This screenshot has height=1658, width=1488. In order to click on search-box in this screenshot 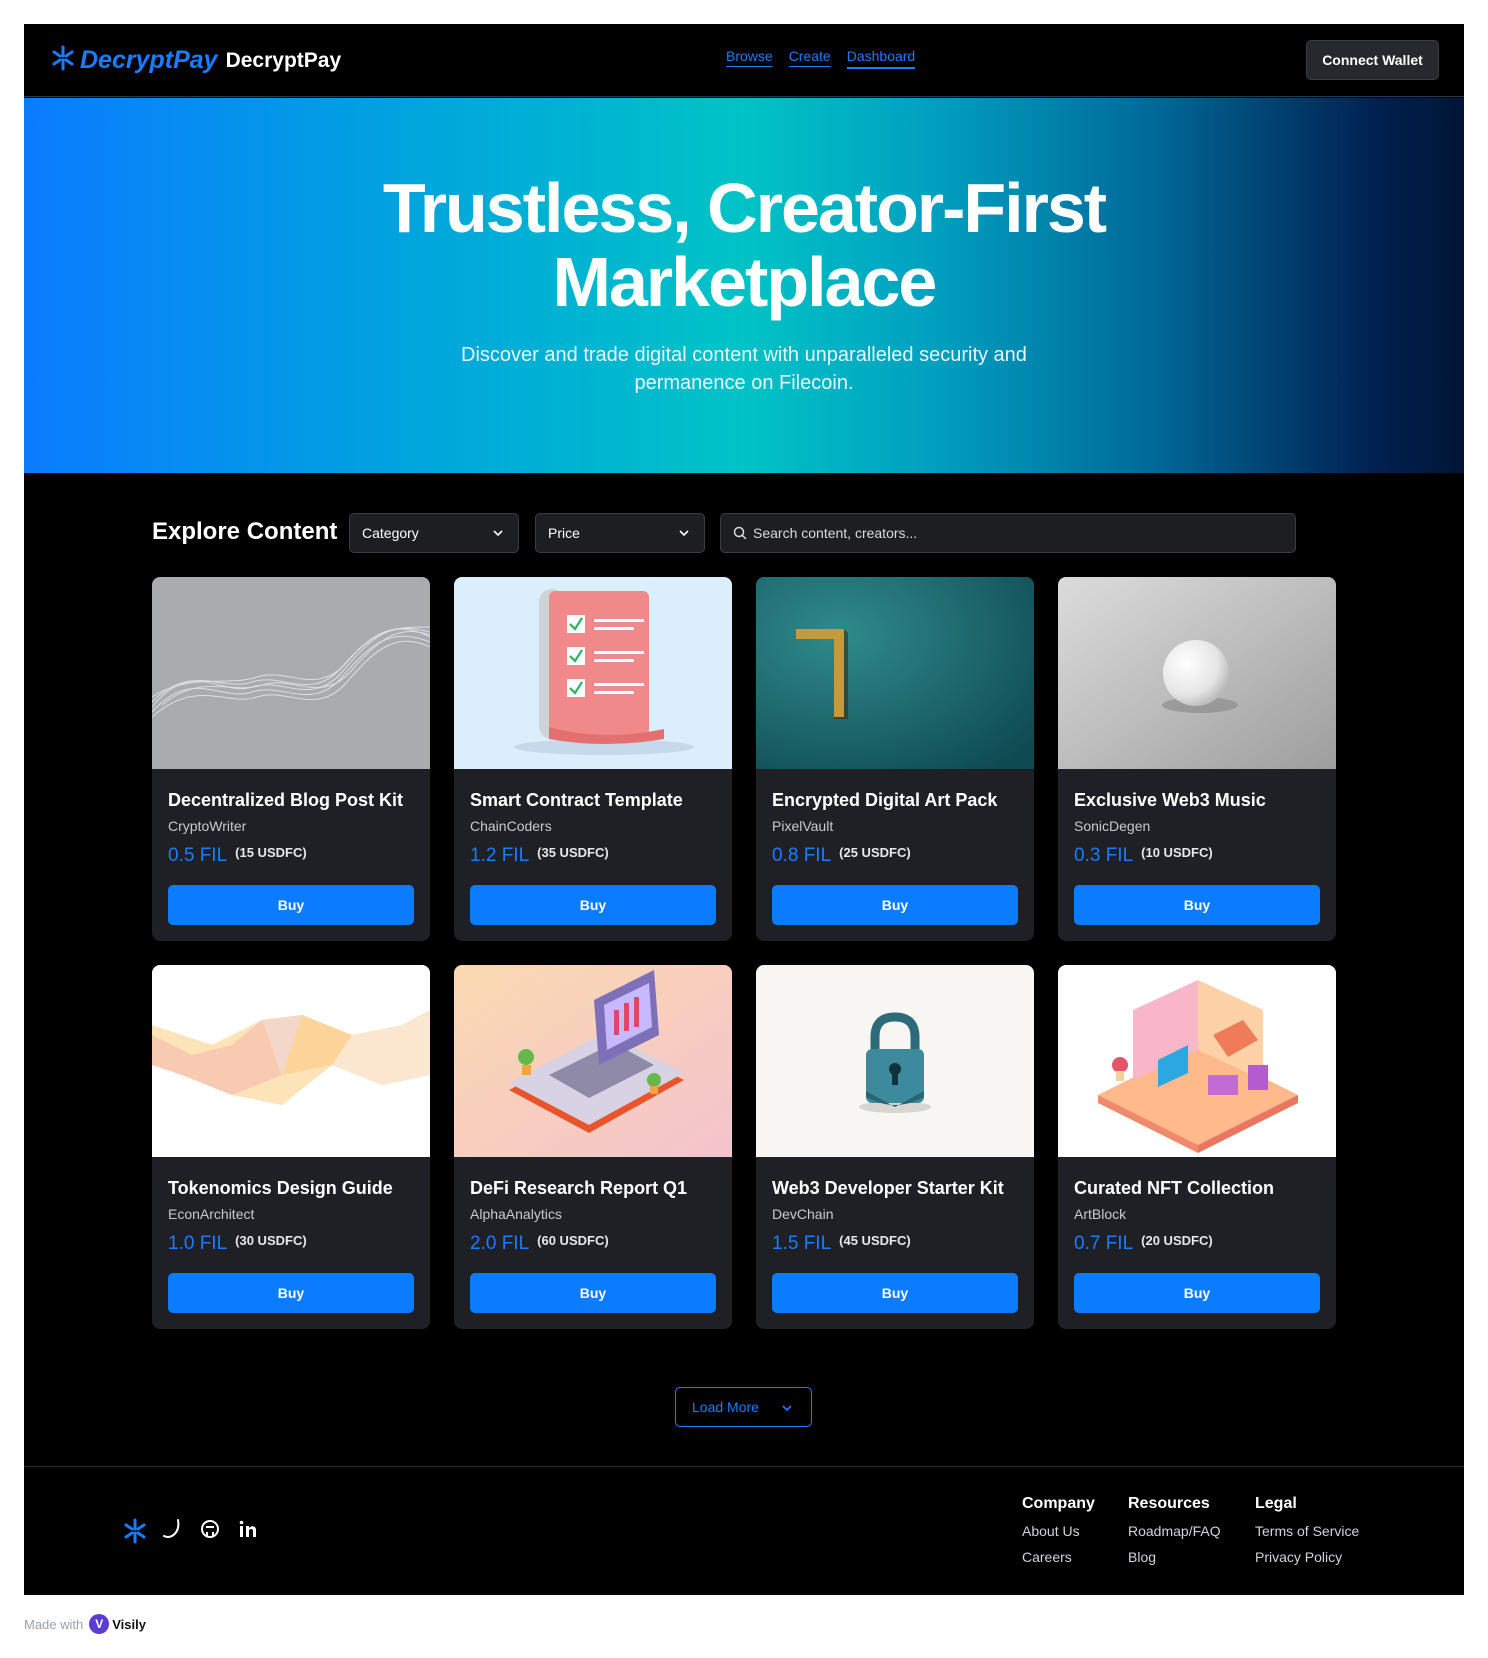, I will do `click(1008, 533)`.